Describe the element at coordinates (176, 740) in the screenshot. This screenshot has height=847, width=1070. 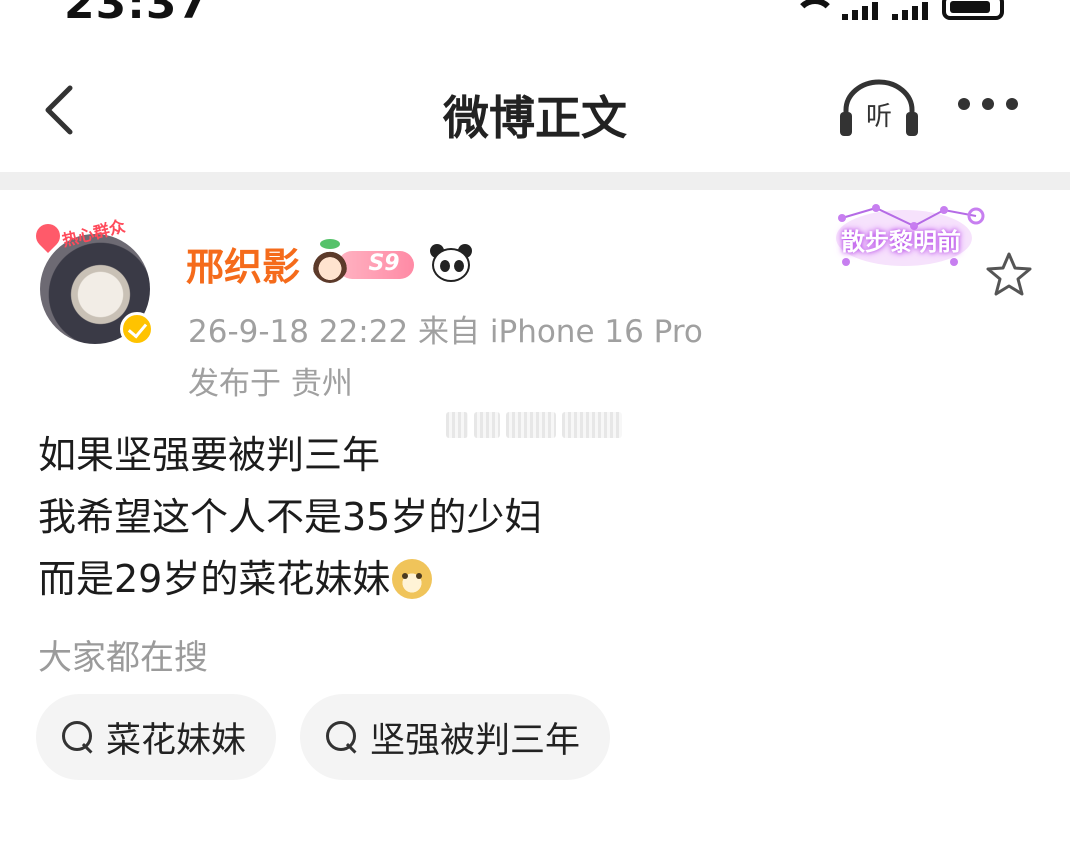
I see `search-chip-label: 菜花妹妹` at that location.